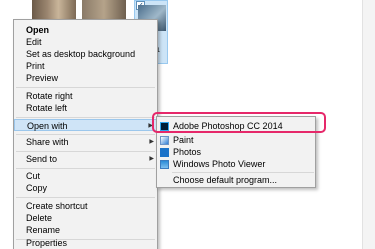 Image resolution: width=375 pixels, height=249 pixels. What do you see at coordinates (35, 66) in the screenshot?
I see `menu-item-label: Print` at bounding box center [35, 66].